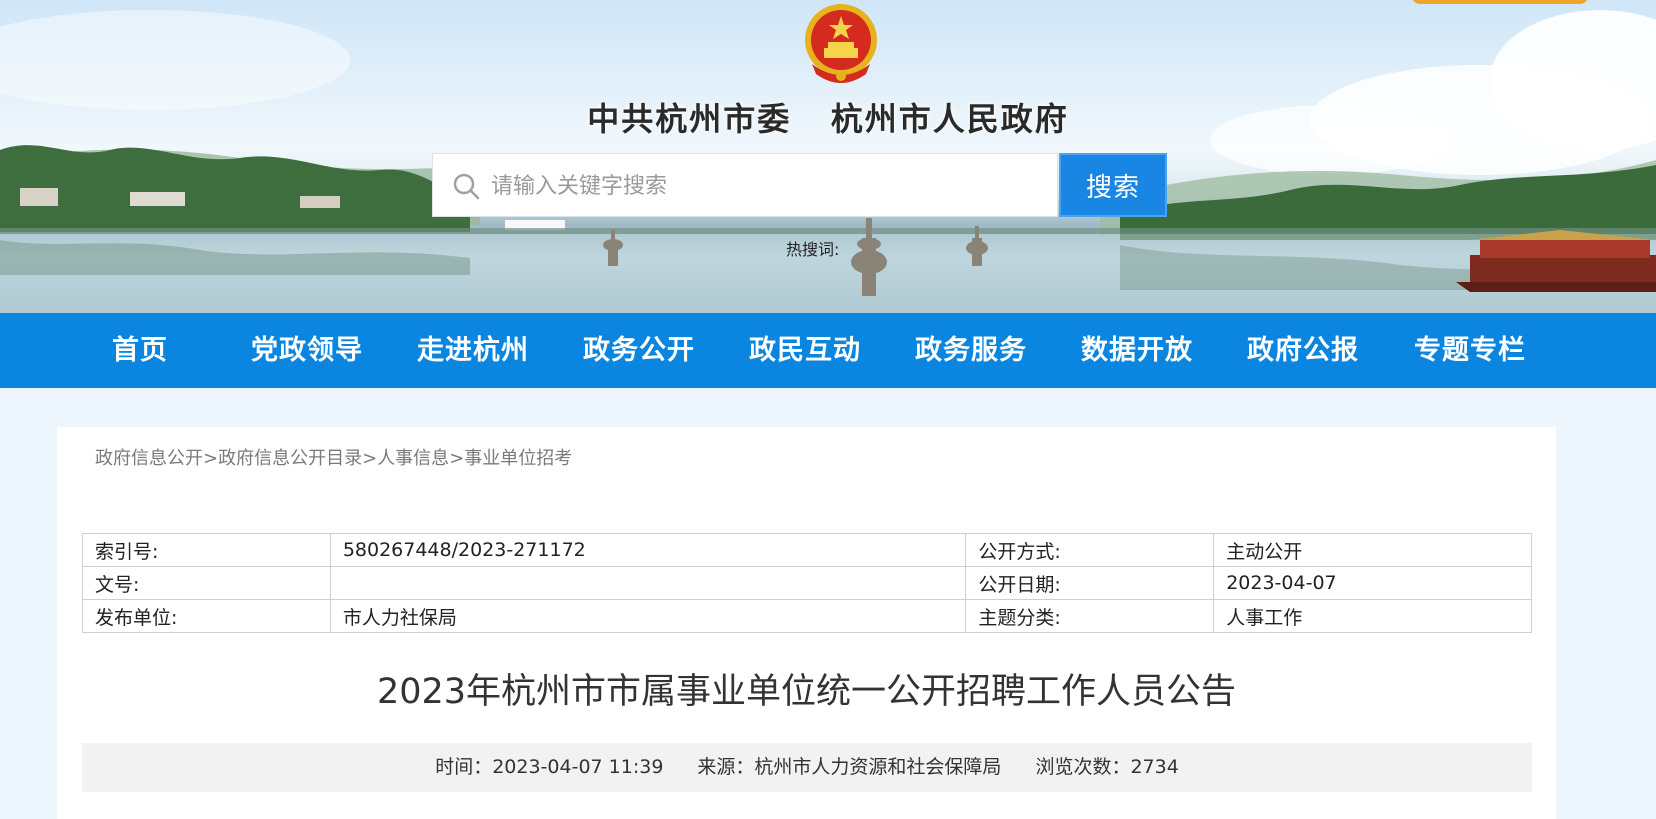 This screenshot has height=819, width=1656. I want to click on nav-item-about-hangzhou: 走进杭州, so click(473, 350).